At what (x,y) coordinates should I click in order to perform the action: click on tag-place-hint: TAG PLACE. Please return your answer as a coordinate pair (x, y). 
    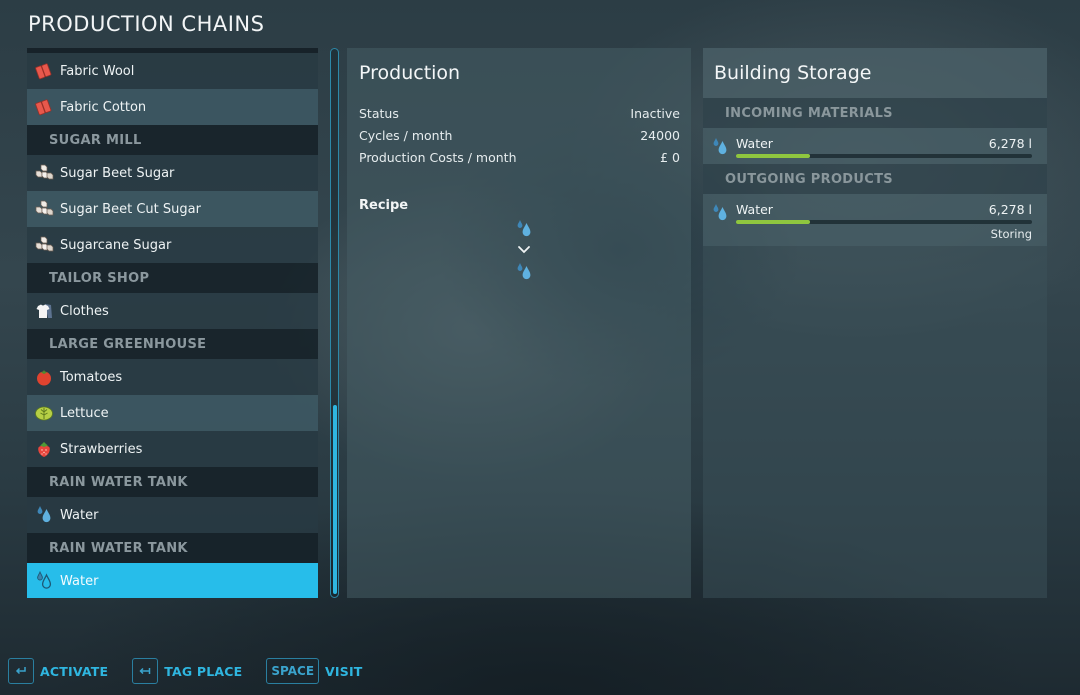
    Looking at the image, I should click on (187, 671).